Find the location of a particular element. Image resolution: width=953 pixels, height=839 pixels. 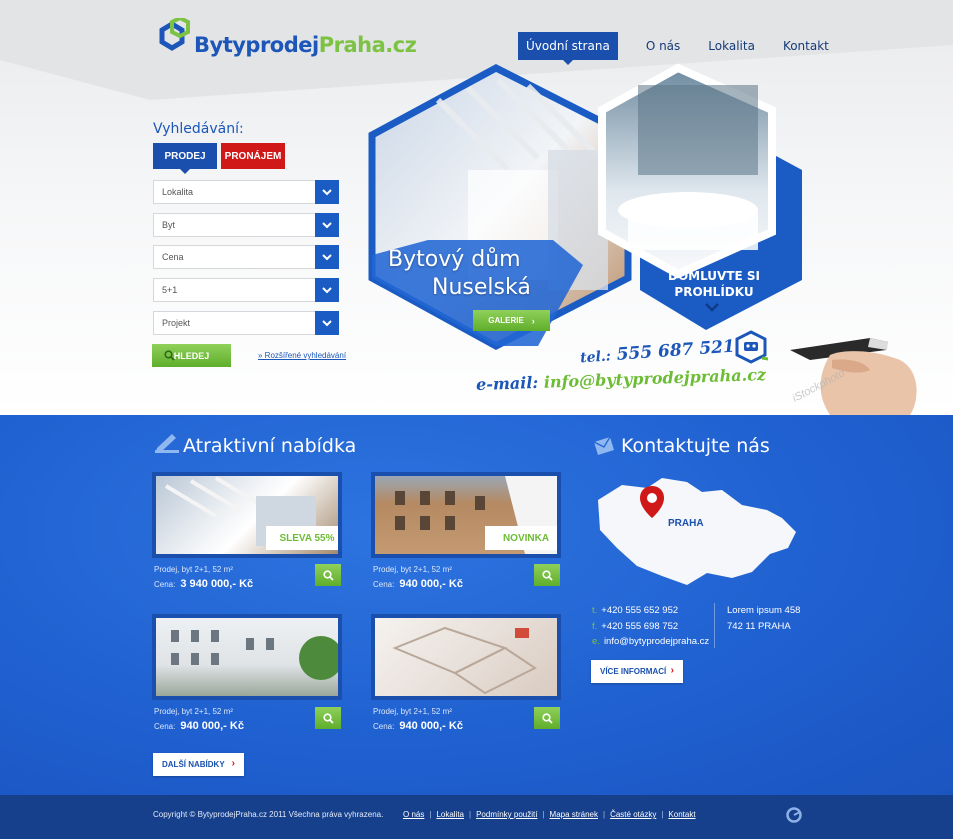

offer-card: NOVINKA is located at coordinates (466, 515).